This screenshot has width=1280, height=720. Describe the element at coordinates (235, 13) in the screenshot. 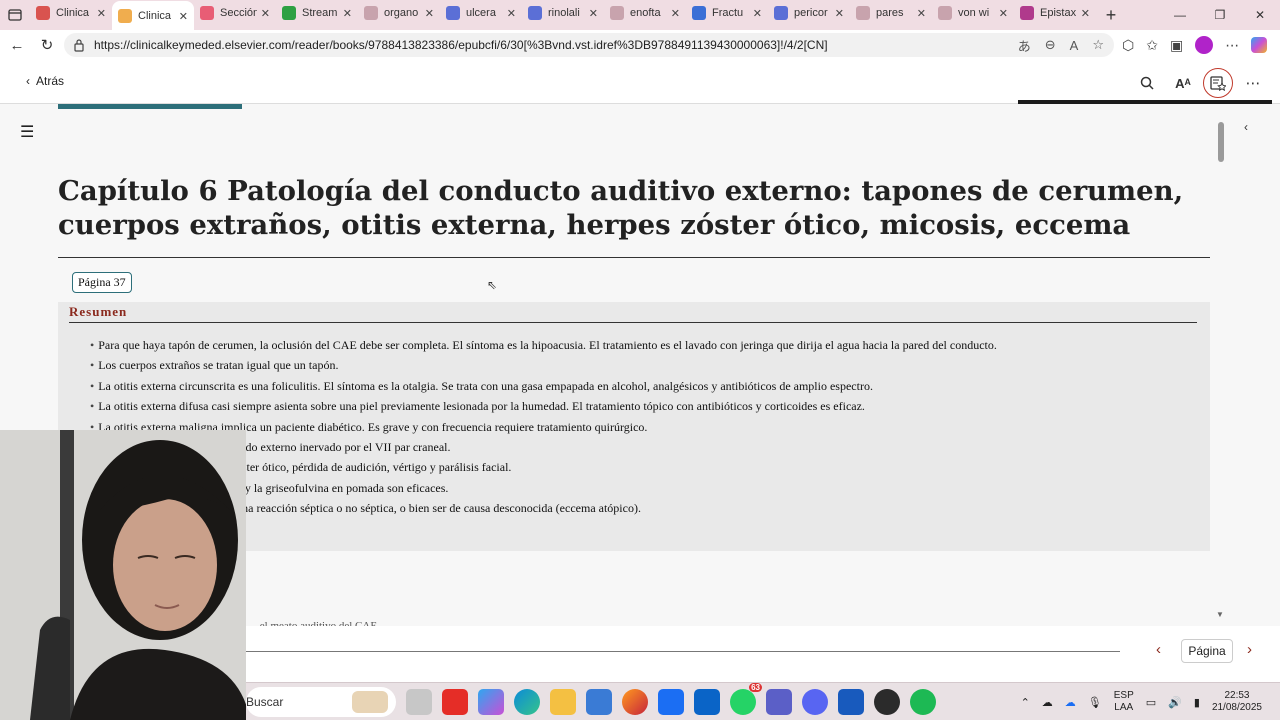

I see `browser-tab: Sección ✕` at that location.